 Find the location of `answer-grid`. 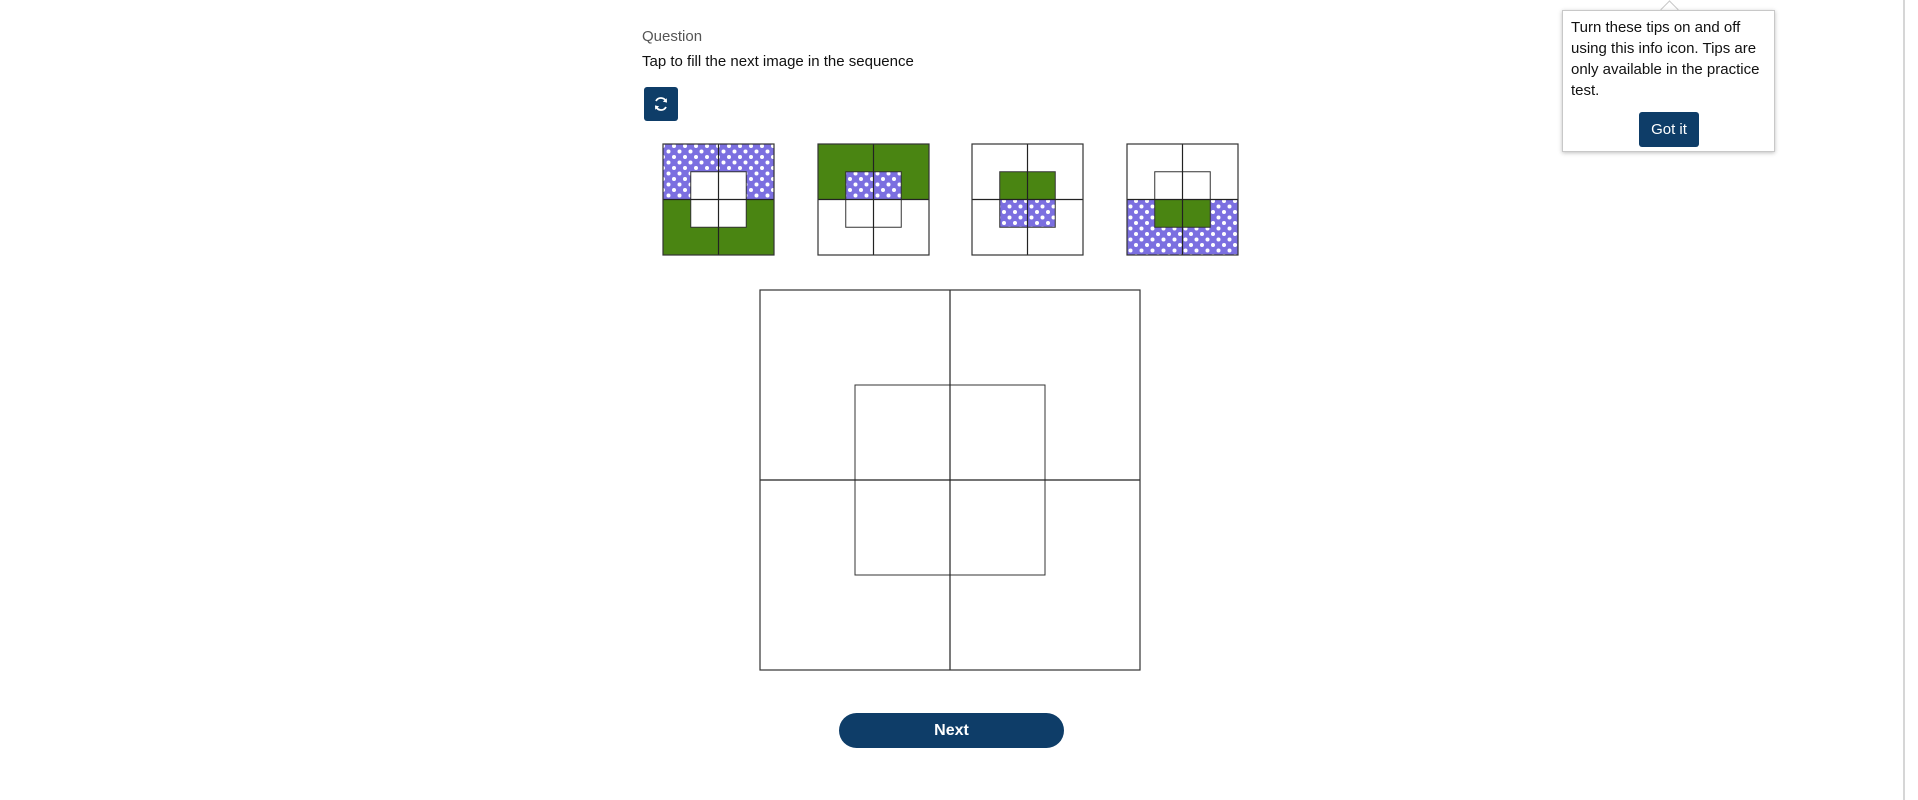

answer-grid is located at coordinates (950, 480).